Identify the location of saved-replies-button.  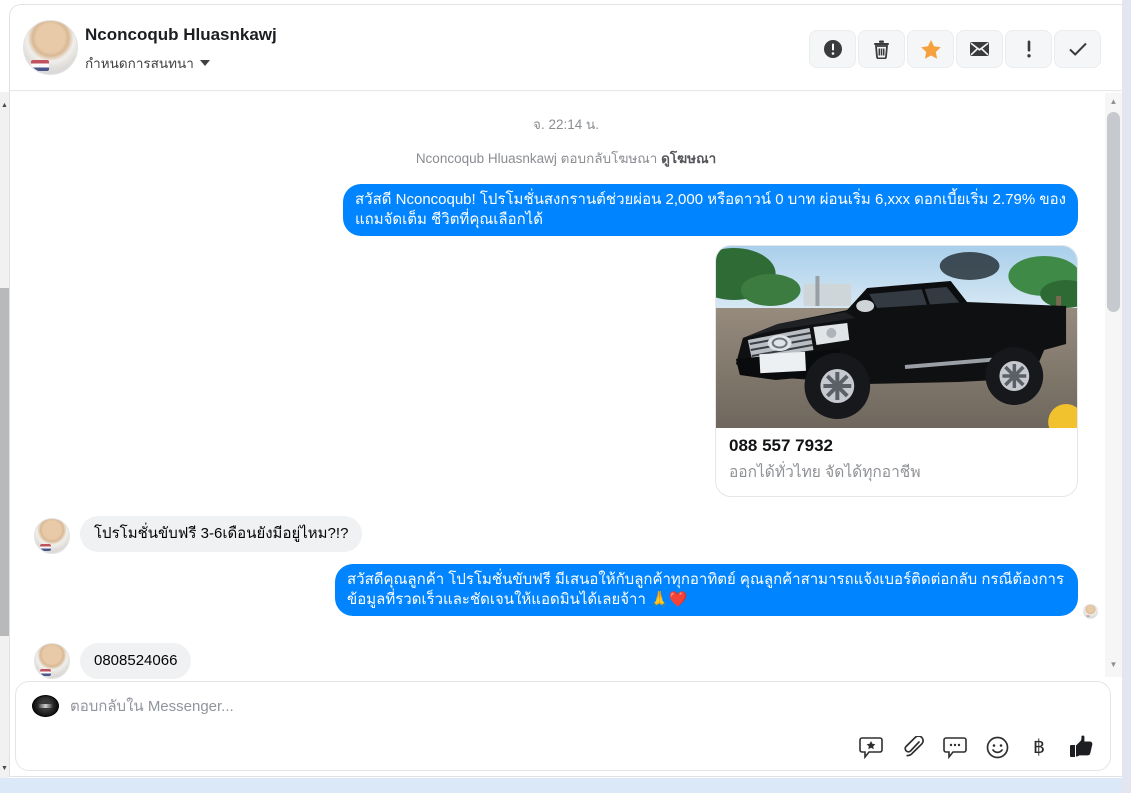
(871, 747).